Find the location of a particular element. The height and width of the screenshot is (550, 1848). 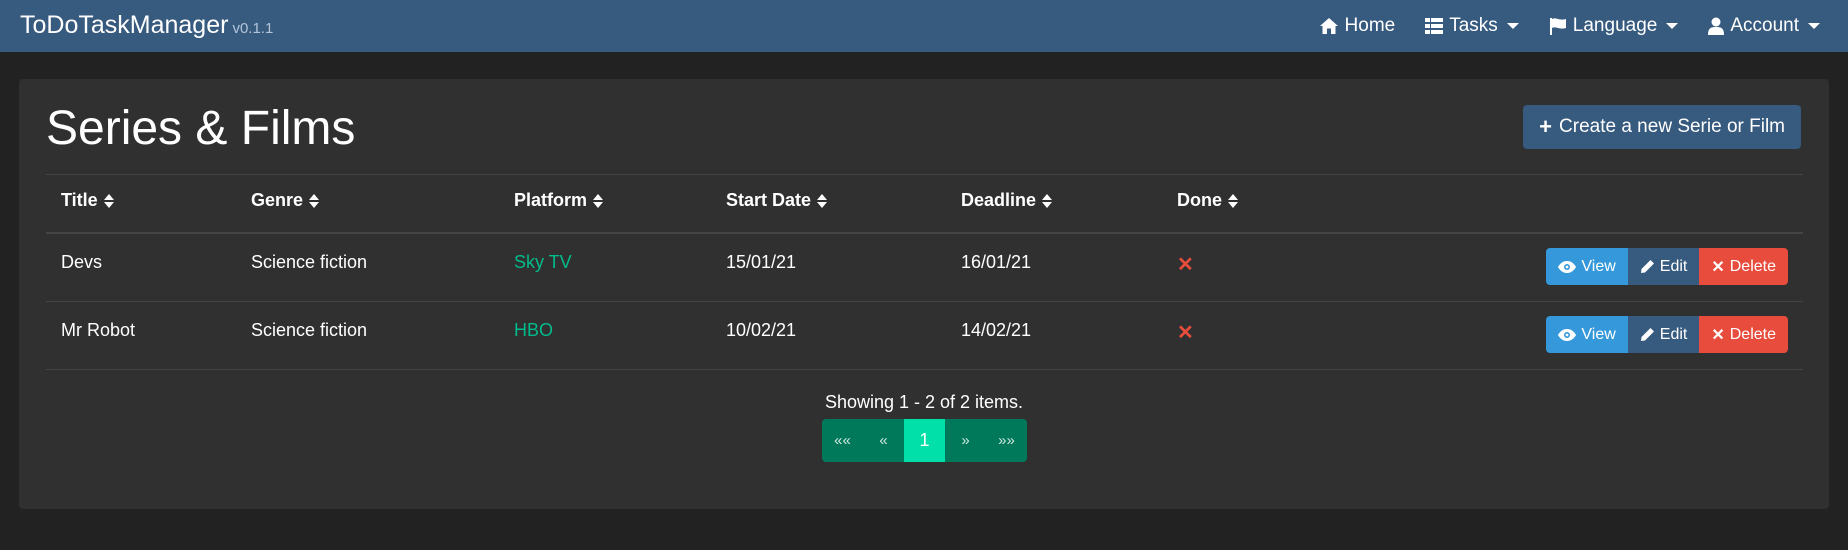

column-label: Start Date is located at coordinates (769, 200).